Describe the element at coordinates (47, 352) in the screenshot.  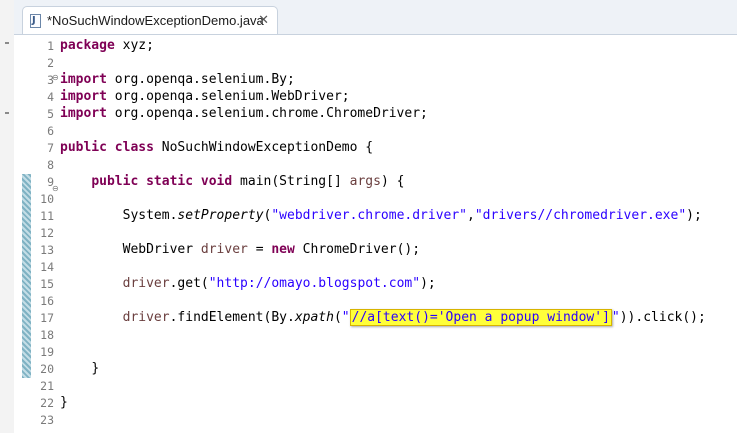
I see `line-number: 19` at that location.